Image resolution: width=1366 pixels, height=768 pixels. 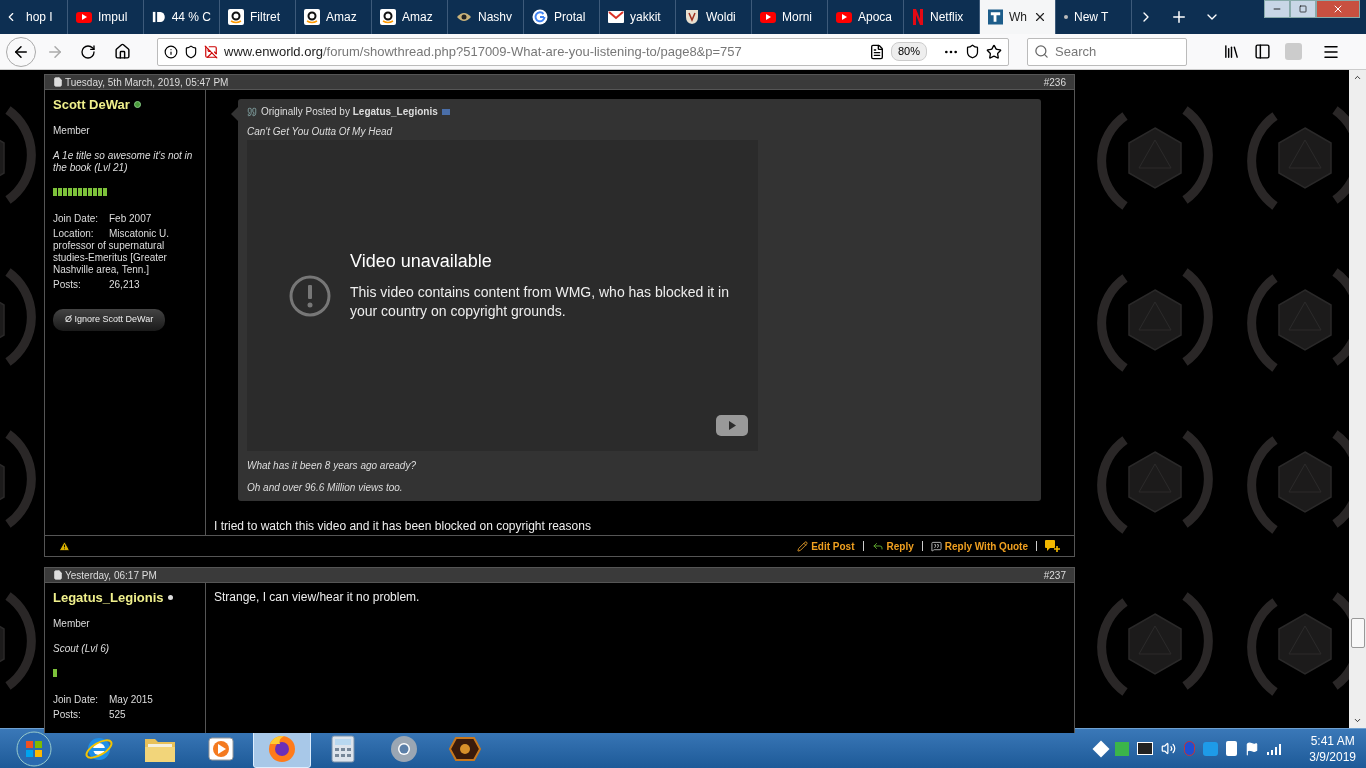 What do you see at coordinates (109, 319) in the screenshot?
I see `ignore-user-button: Ø Ignore Scott DeWar` at bounding box center [109, 319].